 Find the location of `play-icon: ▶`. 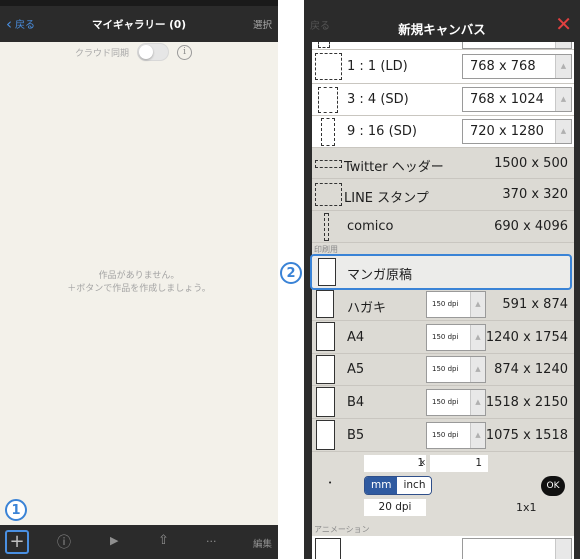

play-icon: ▶ is located at coordinates (114, 540).